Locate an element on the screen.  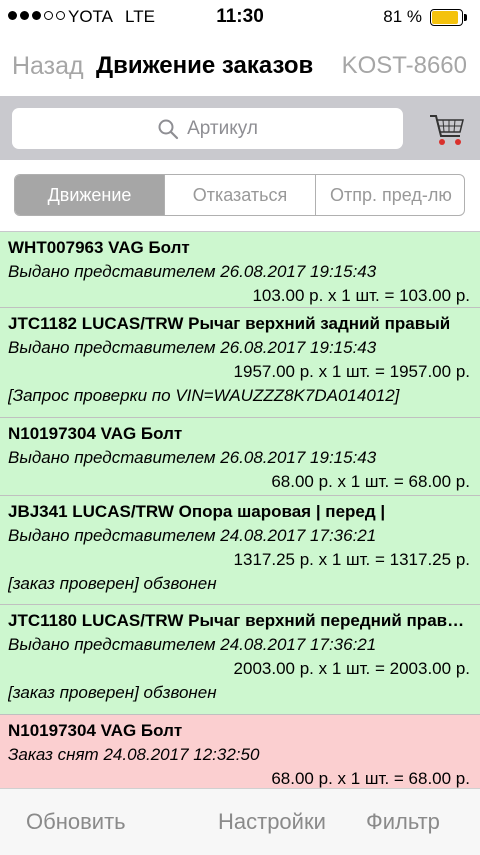
search-input: Артикул is located at coordinates (207, 128).